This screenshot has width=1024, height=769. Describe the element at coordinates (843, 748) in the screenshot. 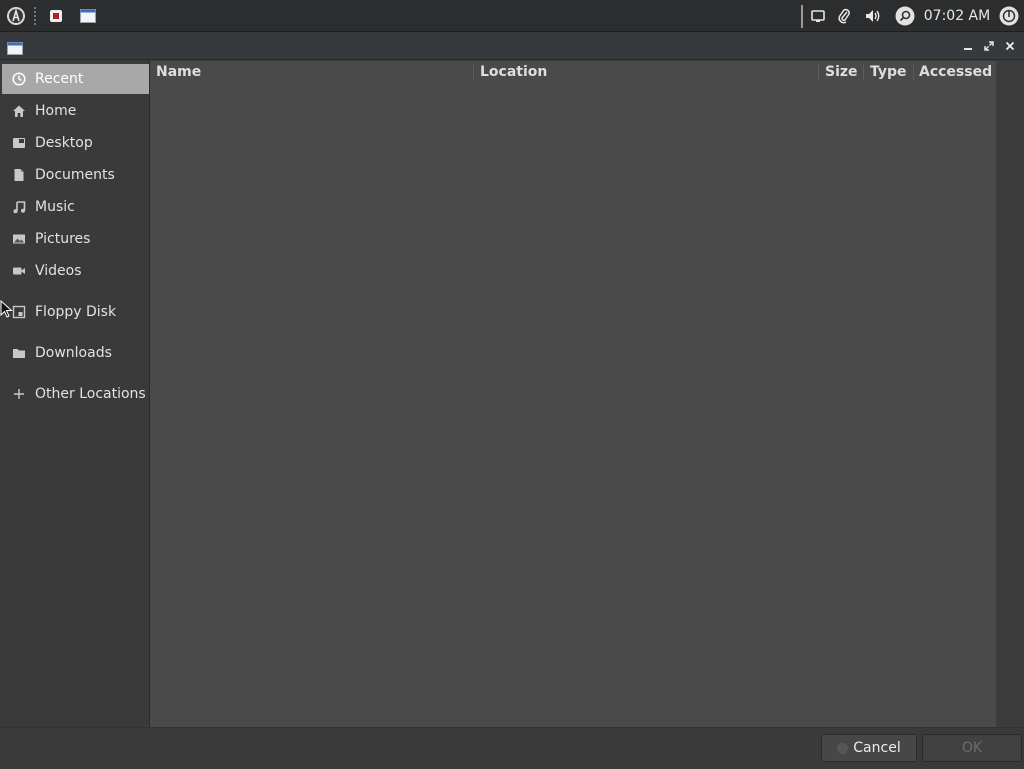

I see `cancel-icon` at that location.